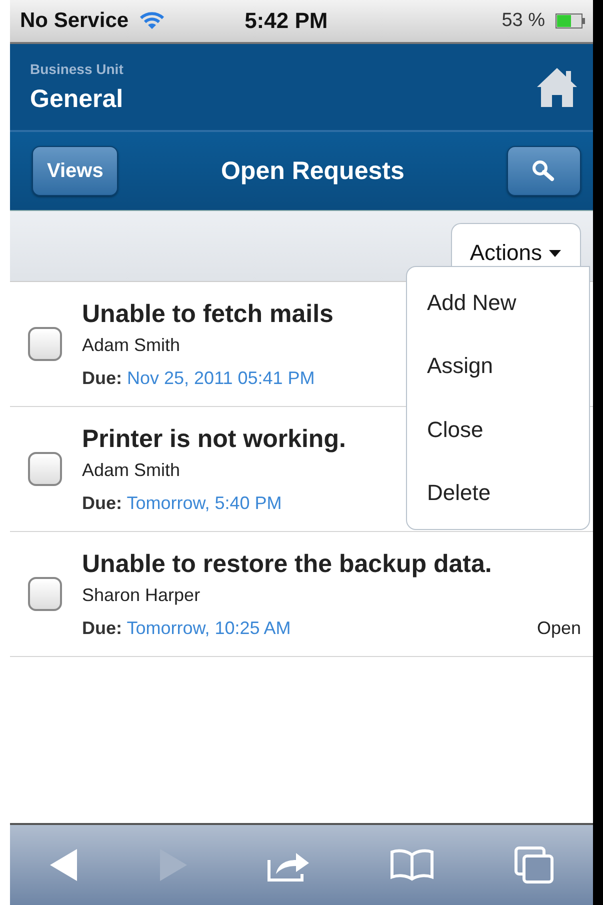 This screenshot has width=603, height=905. I want to click on carrier-text: No Service, so click(74, 21).